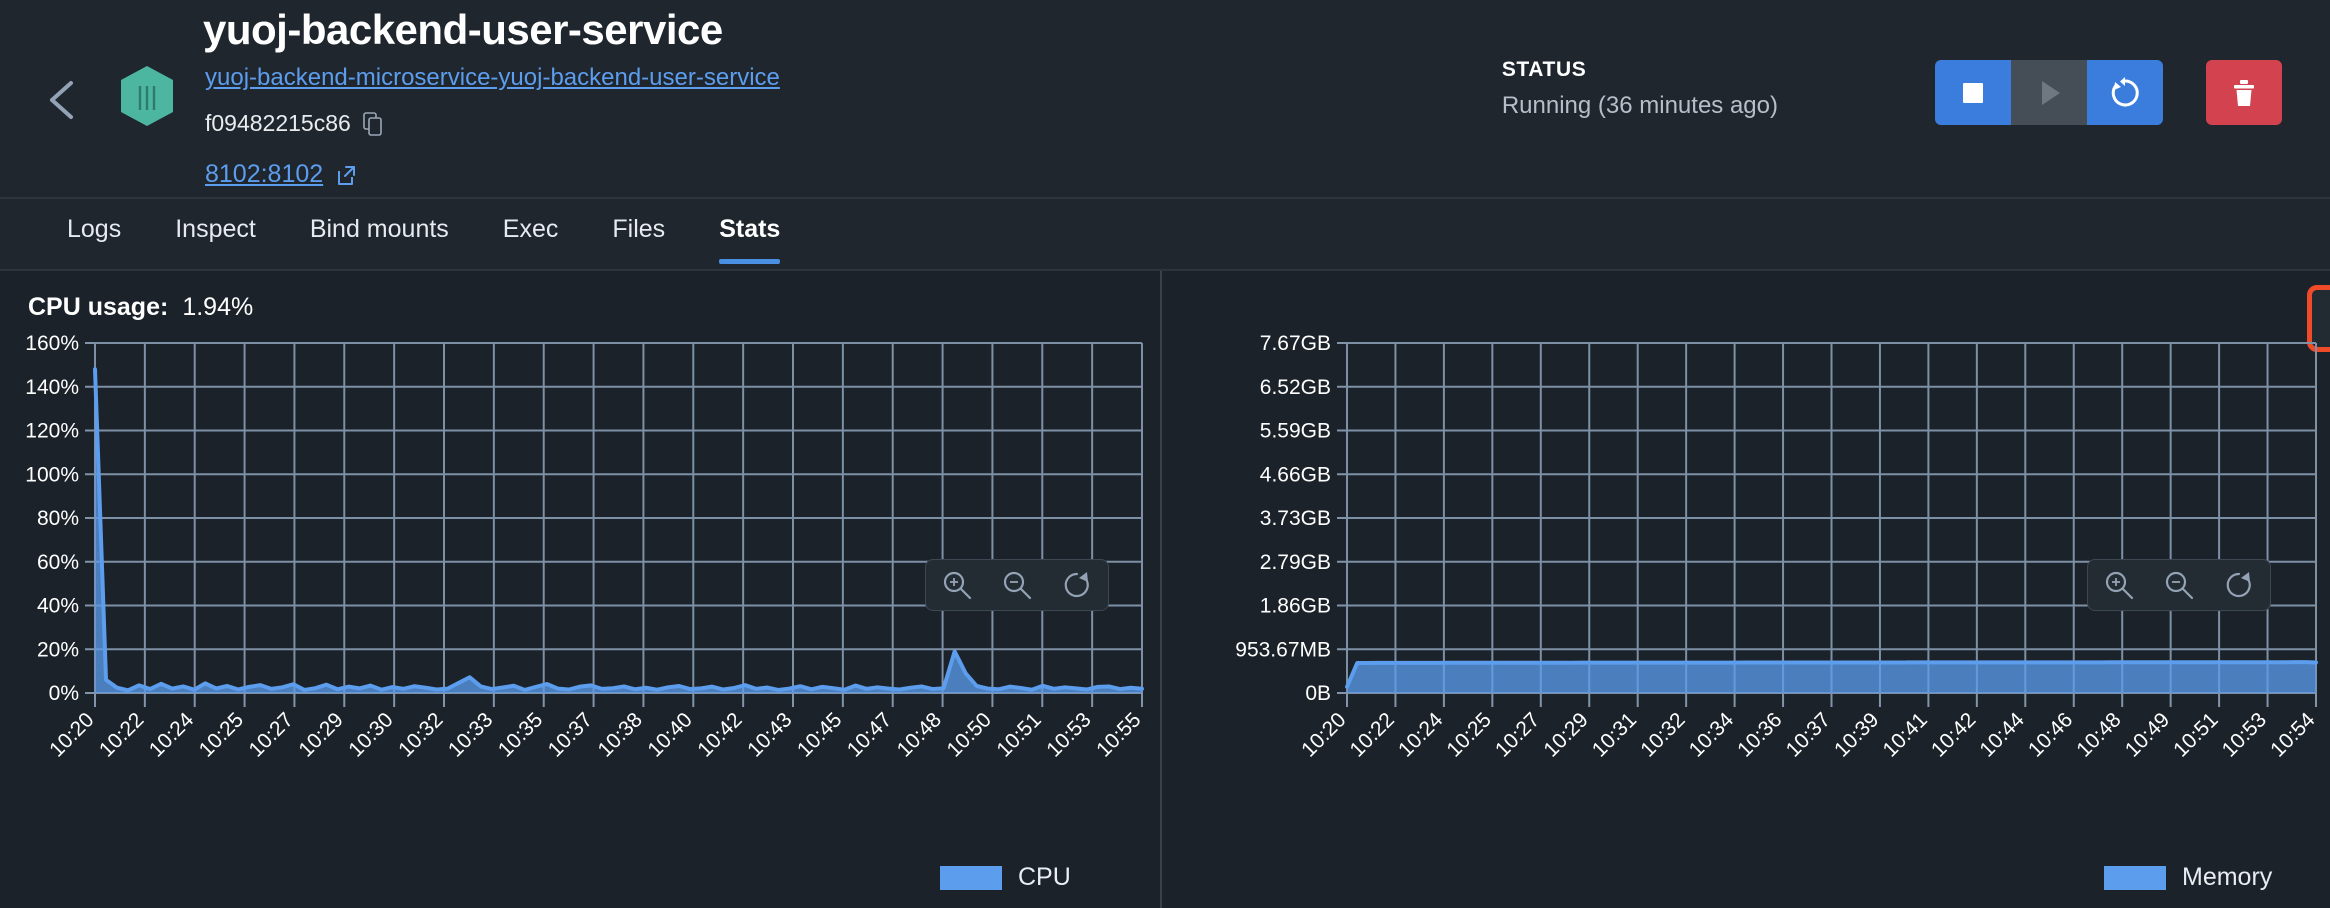 The image size is (2330, 908). I want to click on svg-text: 120%, so click(52, 431).